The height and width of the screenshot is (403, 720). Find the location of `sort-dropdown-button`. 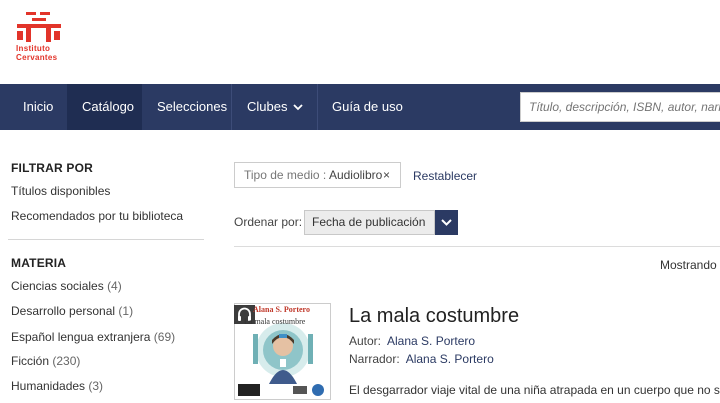

sort-dropdown-button is located at coordinates (446, 222).